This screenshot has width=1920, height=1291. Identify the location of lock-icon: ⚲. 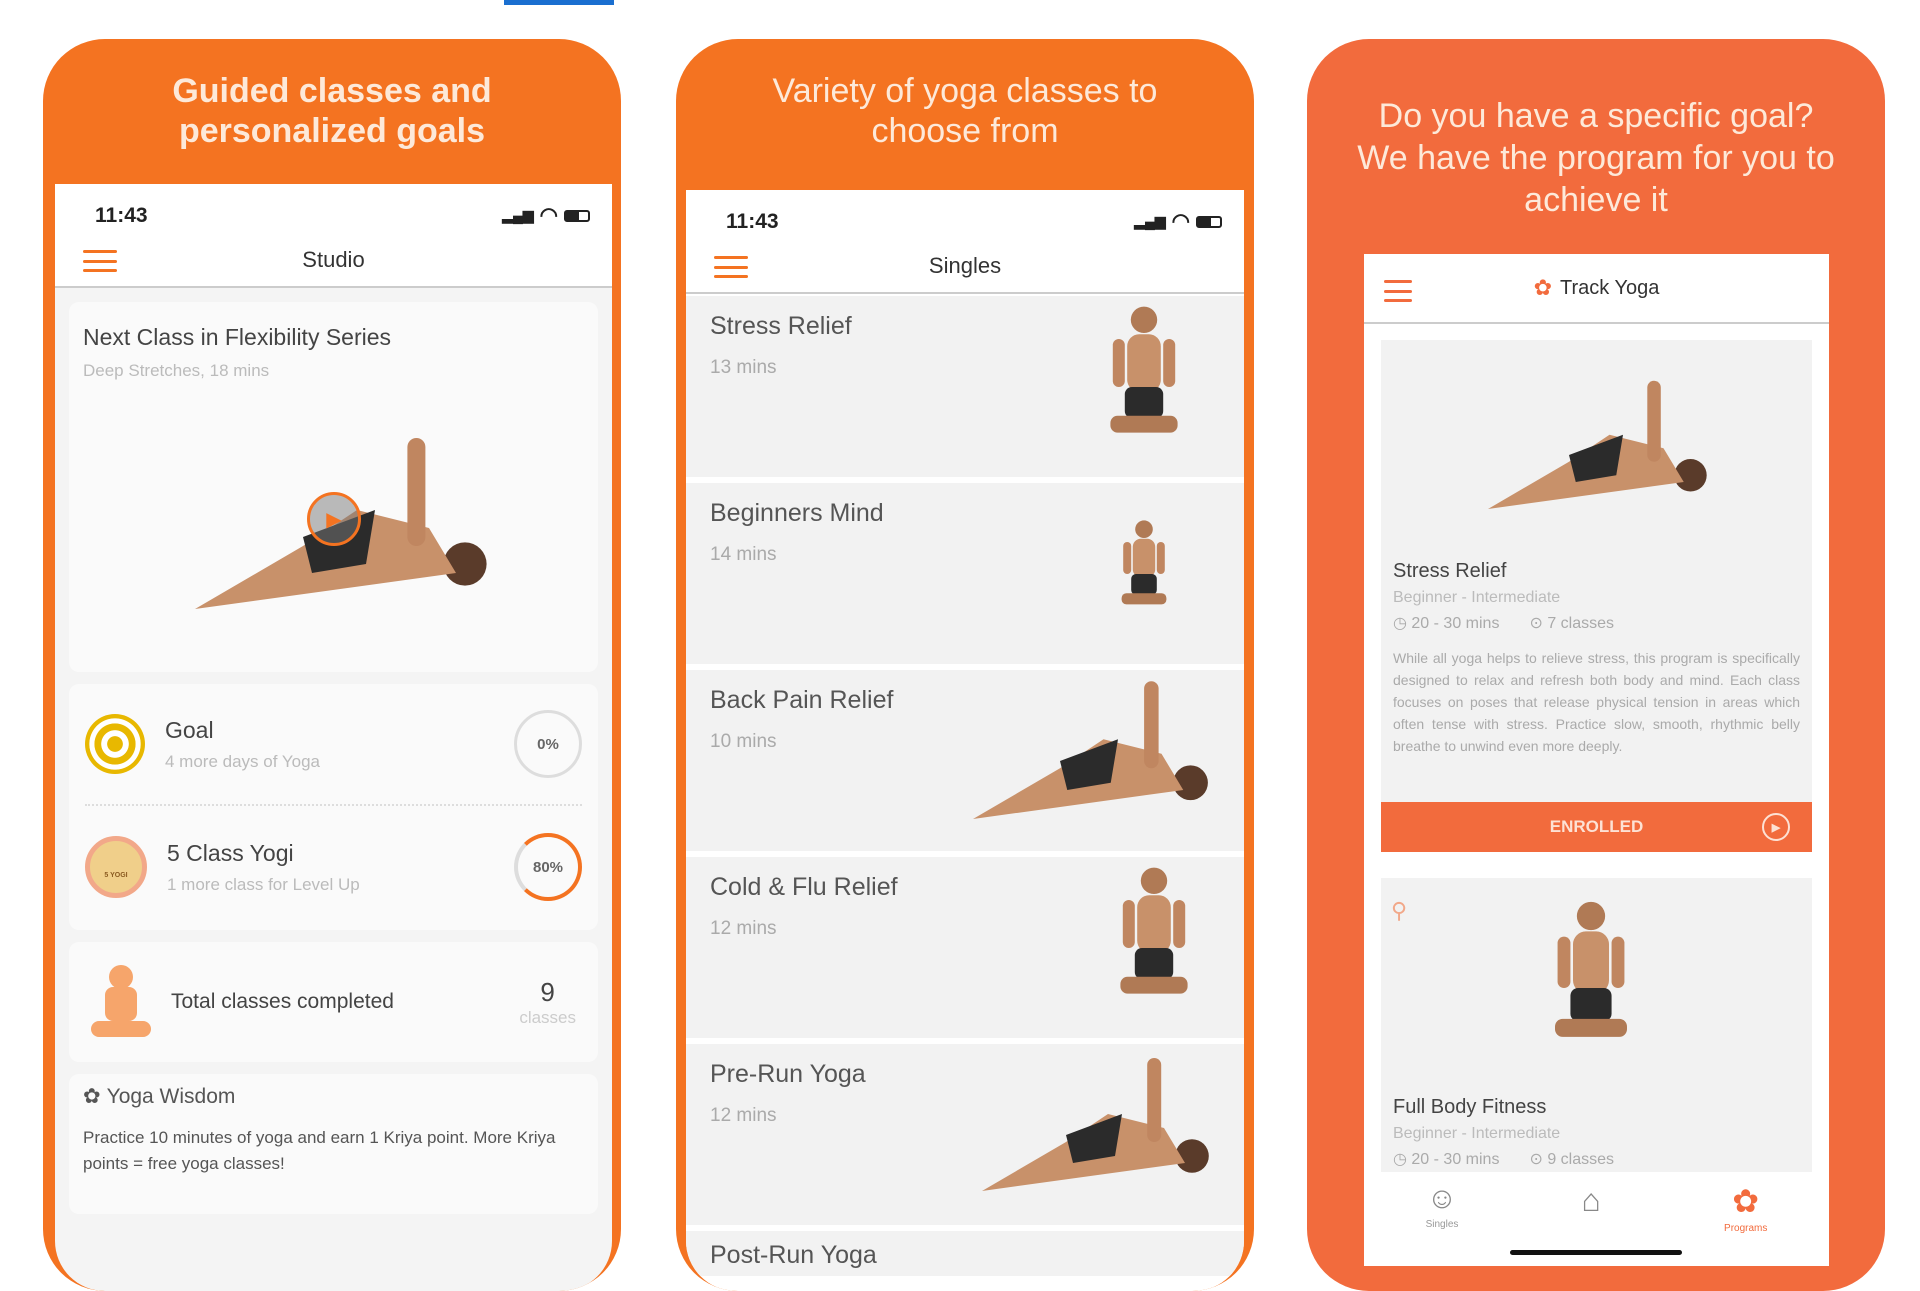
(1399, 910).